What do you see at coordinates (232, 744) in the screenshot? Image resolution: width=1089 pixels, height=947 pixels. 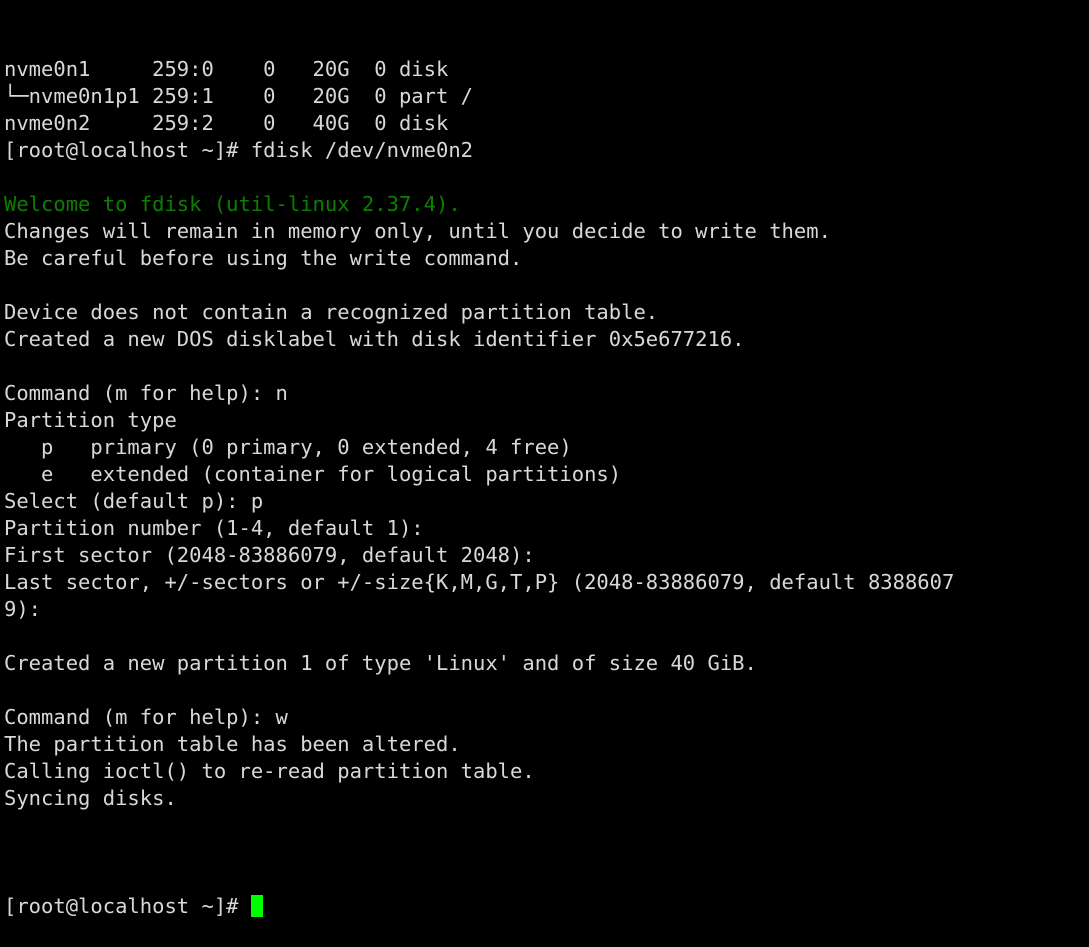 I see `table-altered: The partition table has been altered.` at bounding box center [232, 744].